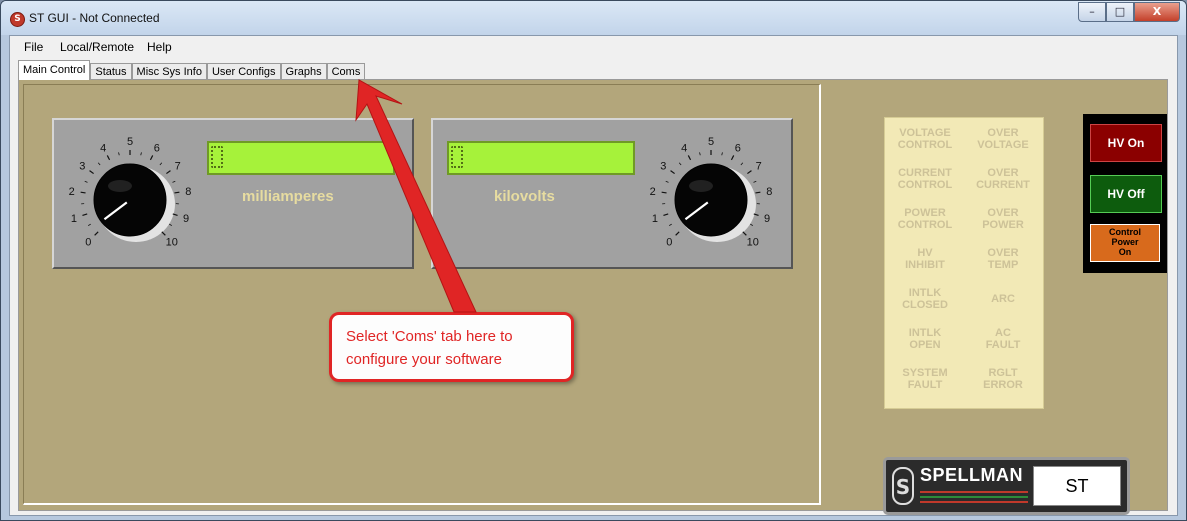 This screenshot has height=521, width=1187. Describe the element at coordinates (1092, 12) in the screenshot. I see `minimize-button: –` at that location.